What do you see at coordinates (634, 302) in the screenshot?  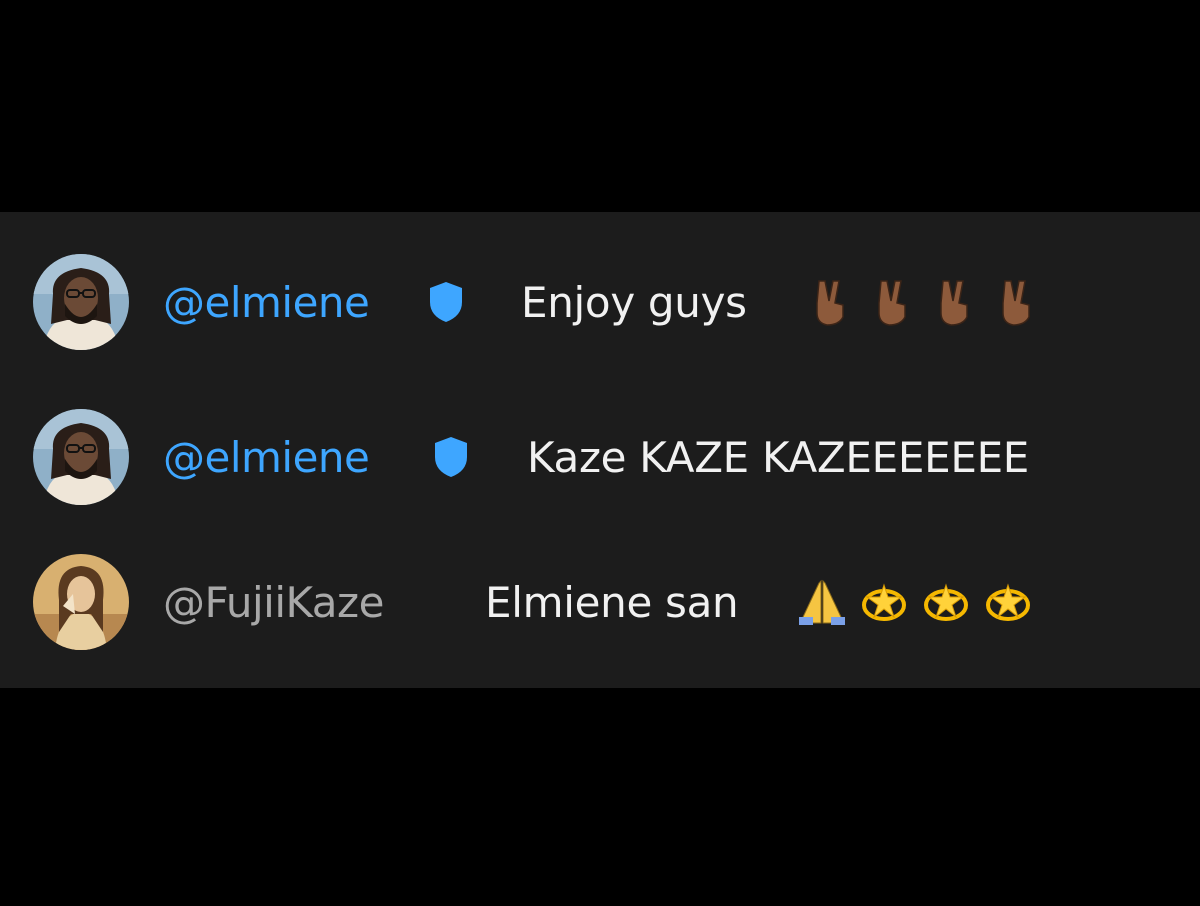 I see `message-text: Enjoy guys` at bounding box center [634, 302].